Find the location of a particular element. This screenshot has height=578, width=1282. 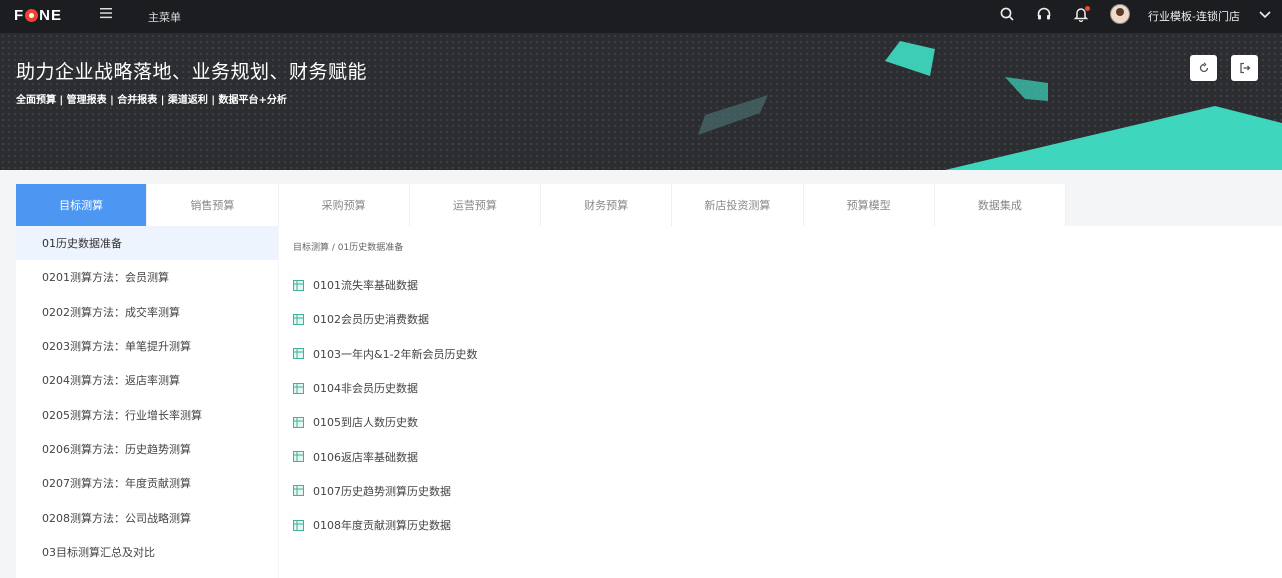

list-item: 0105到店人数历史数 is located at coordinates (385, 422).